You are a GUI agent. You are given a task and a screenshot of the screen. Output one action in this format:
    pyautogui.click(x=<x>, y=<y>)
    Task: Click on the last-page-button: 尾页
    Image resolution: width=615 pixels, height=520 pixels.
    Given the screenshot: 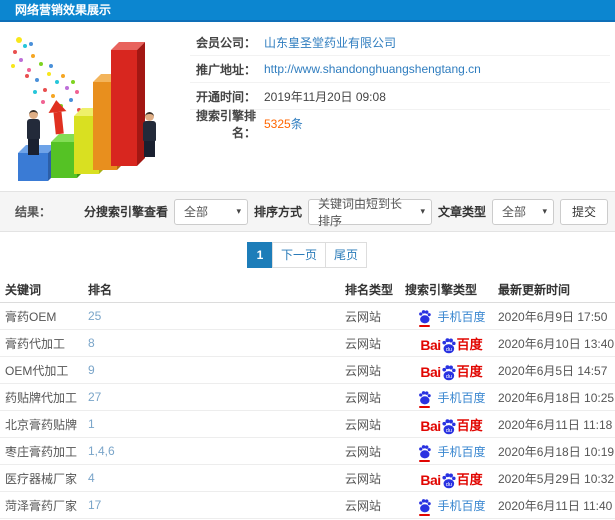 What is the action you would take?
    pyautogui.click(x=346, y=255)
    